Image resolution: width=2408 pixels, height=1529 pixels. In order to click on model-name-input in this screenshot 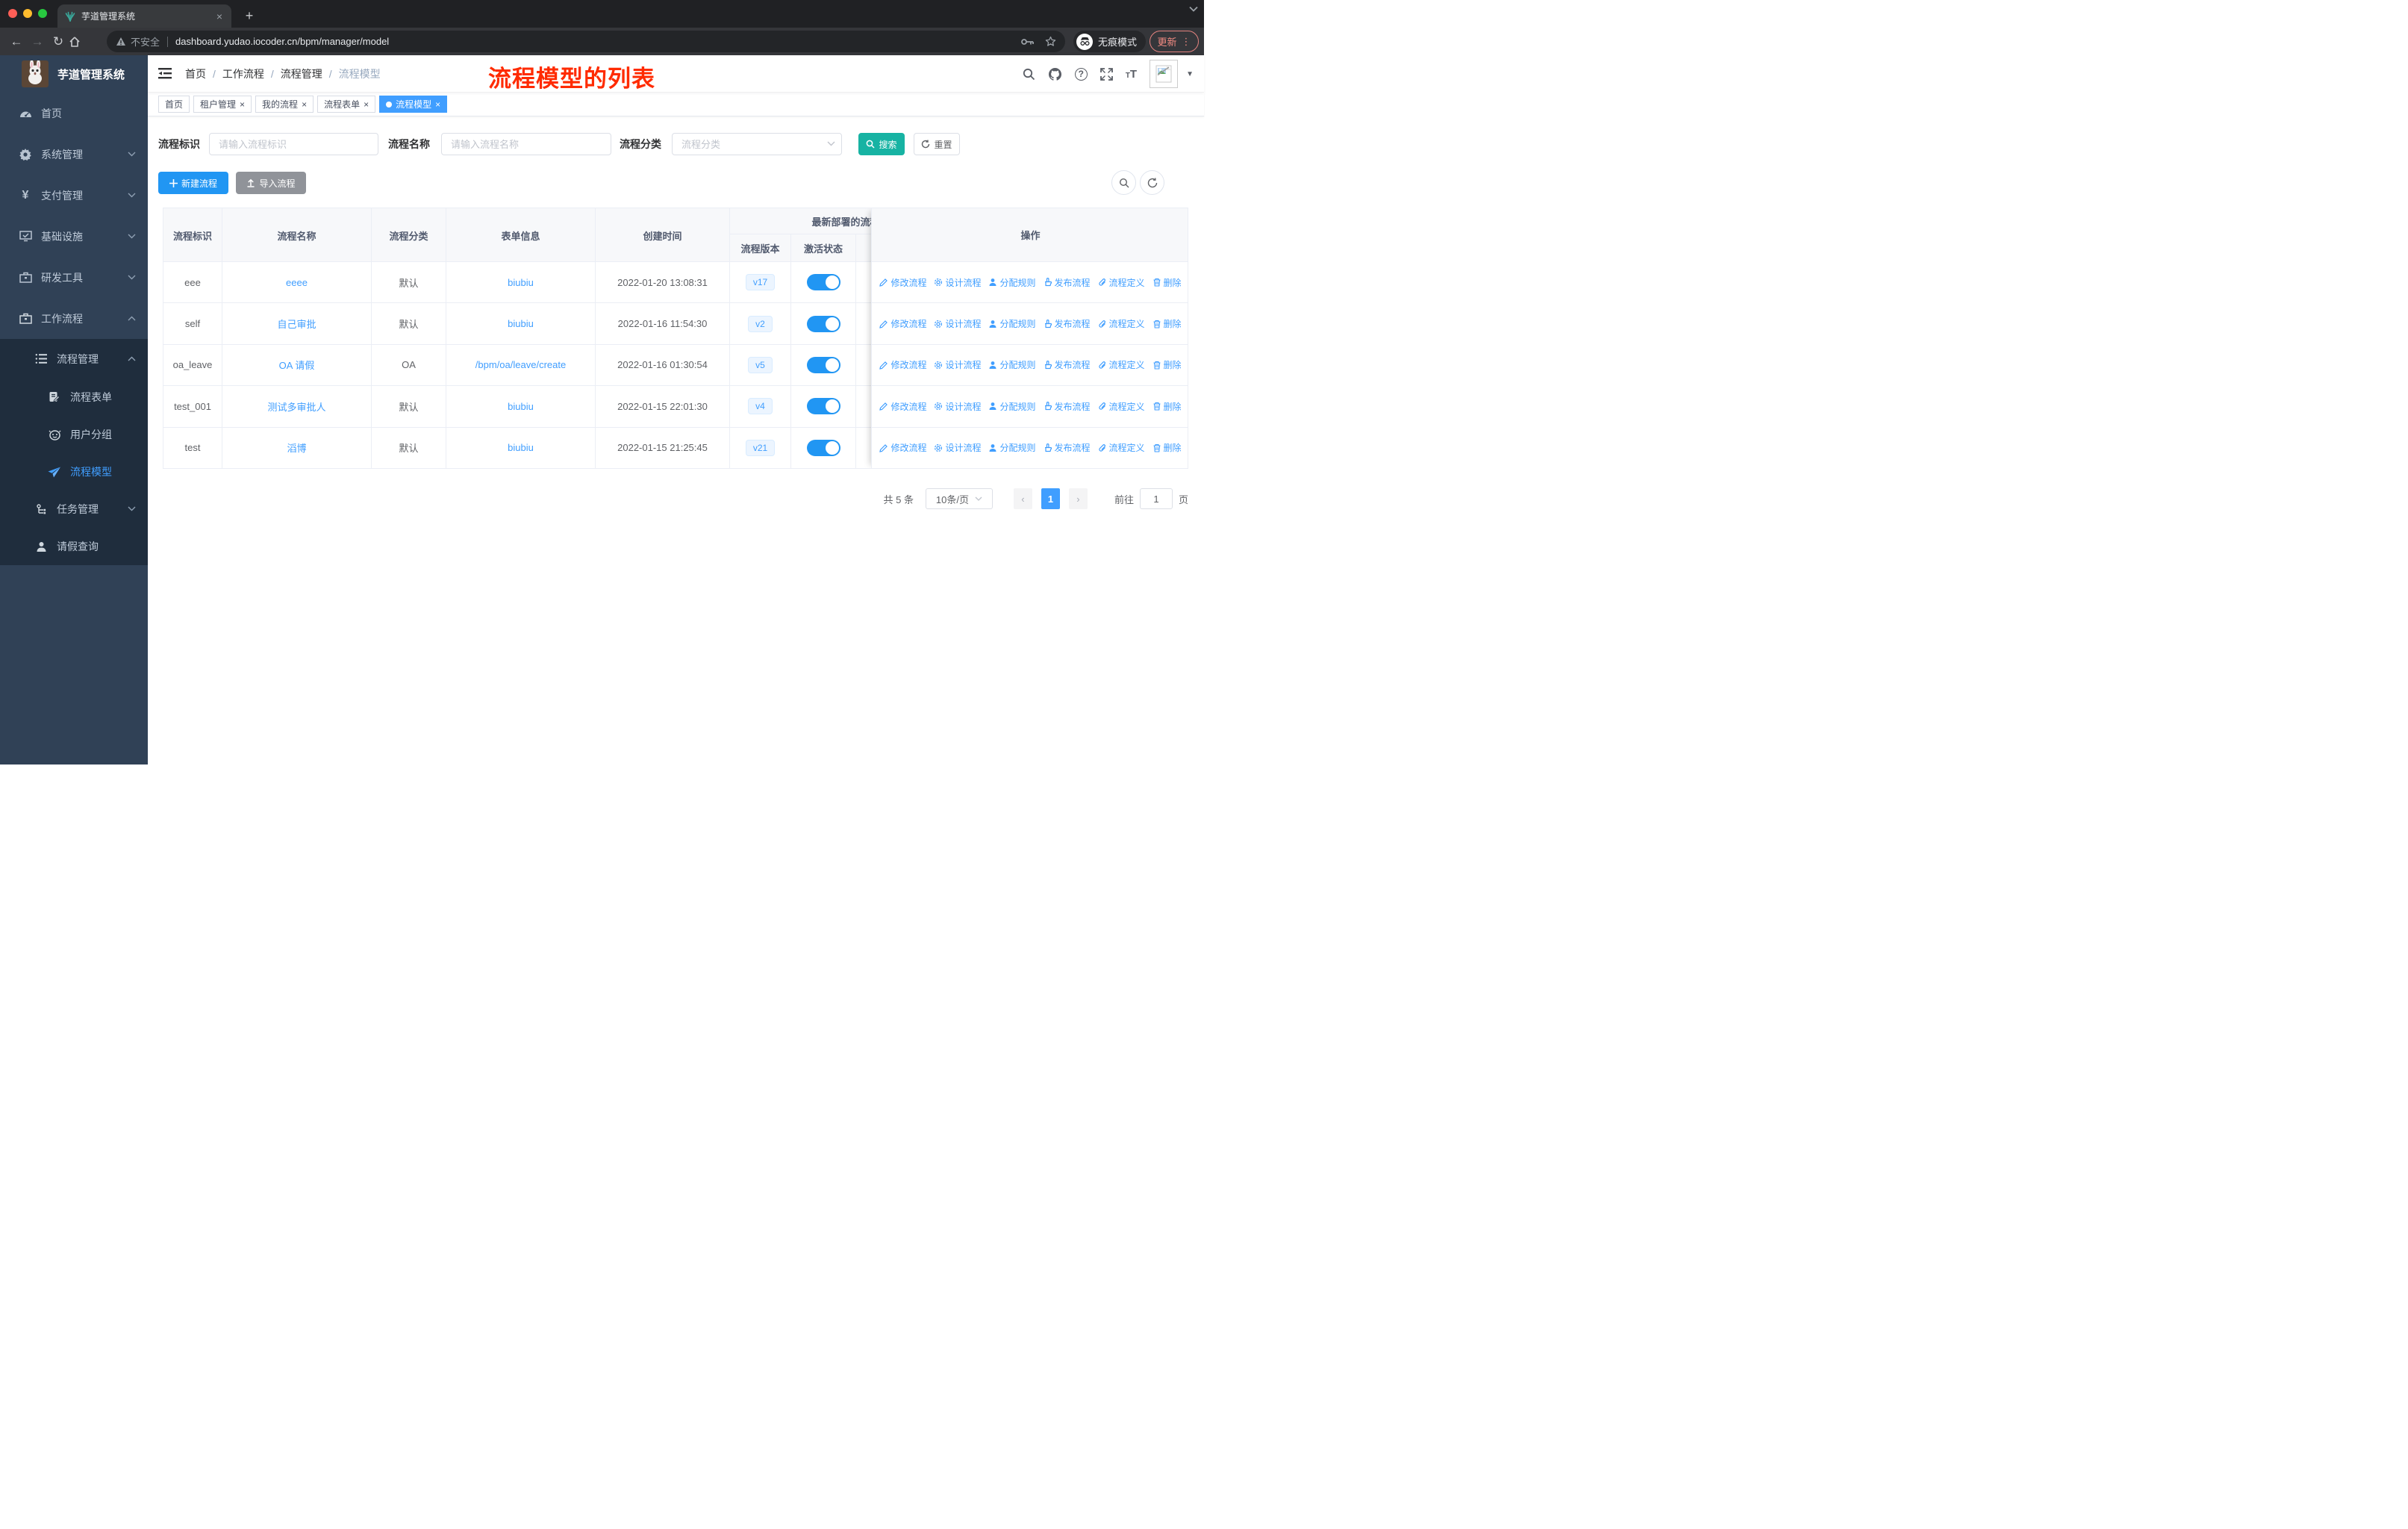, I will do `click(526, 144)`.